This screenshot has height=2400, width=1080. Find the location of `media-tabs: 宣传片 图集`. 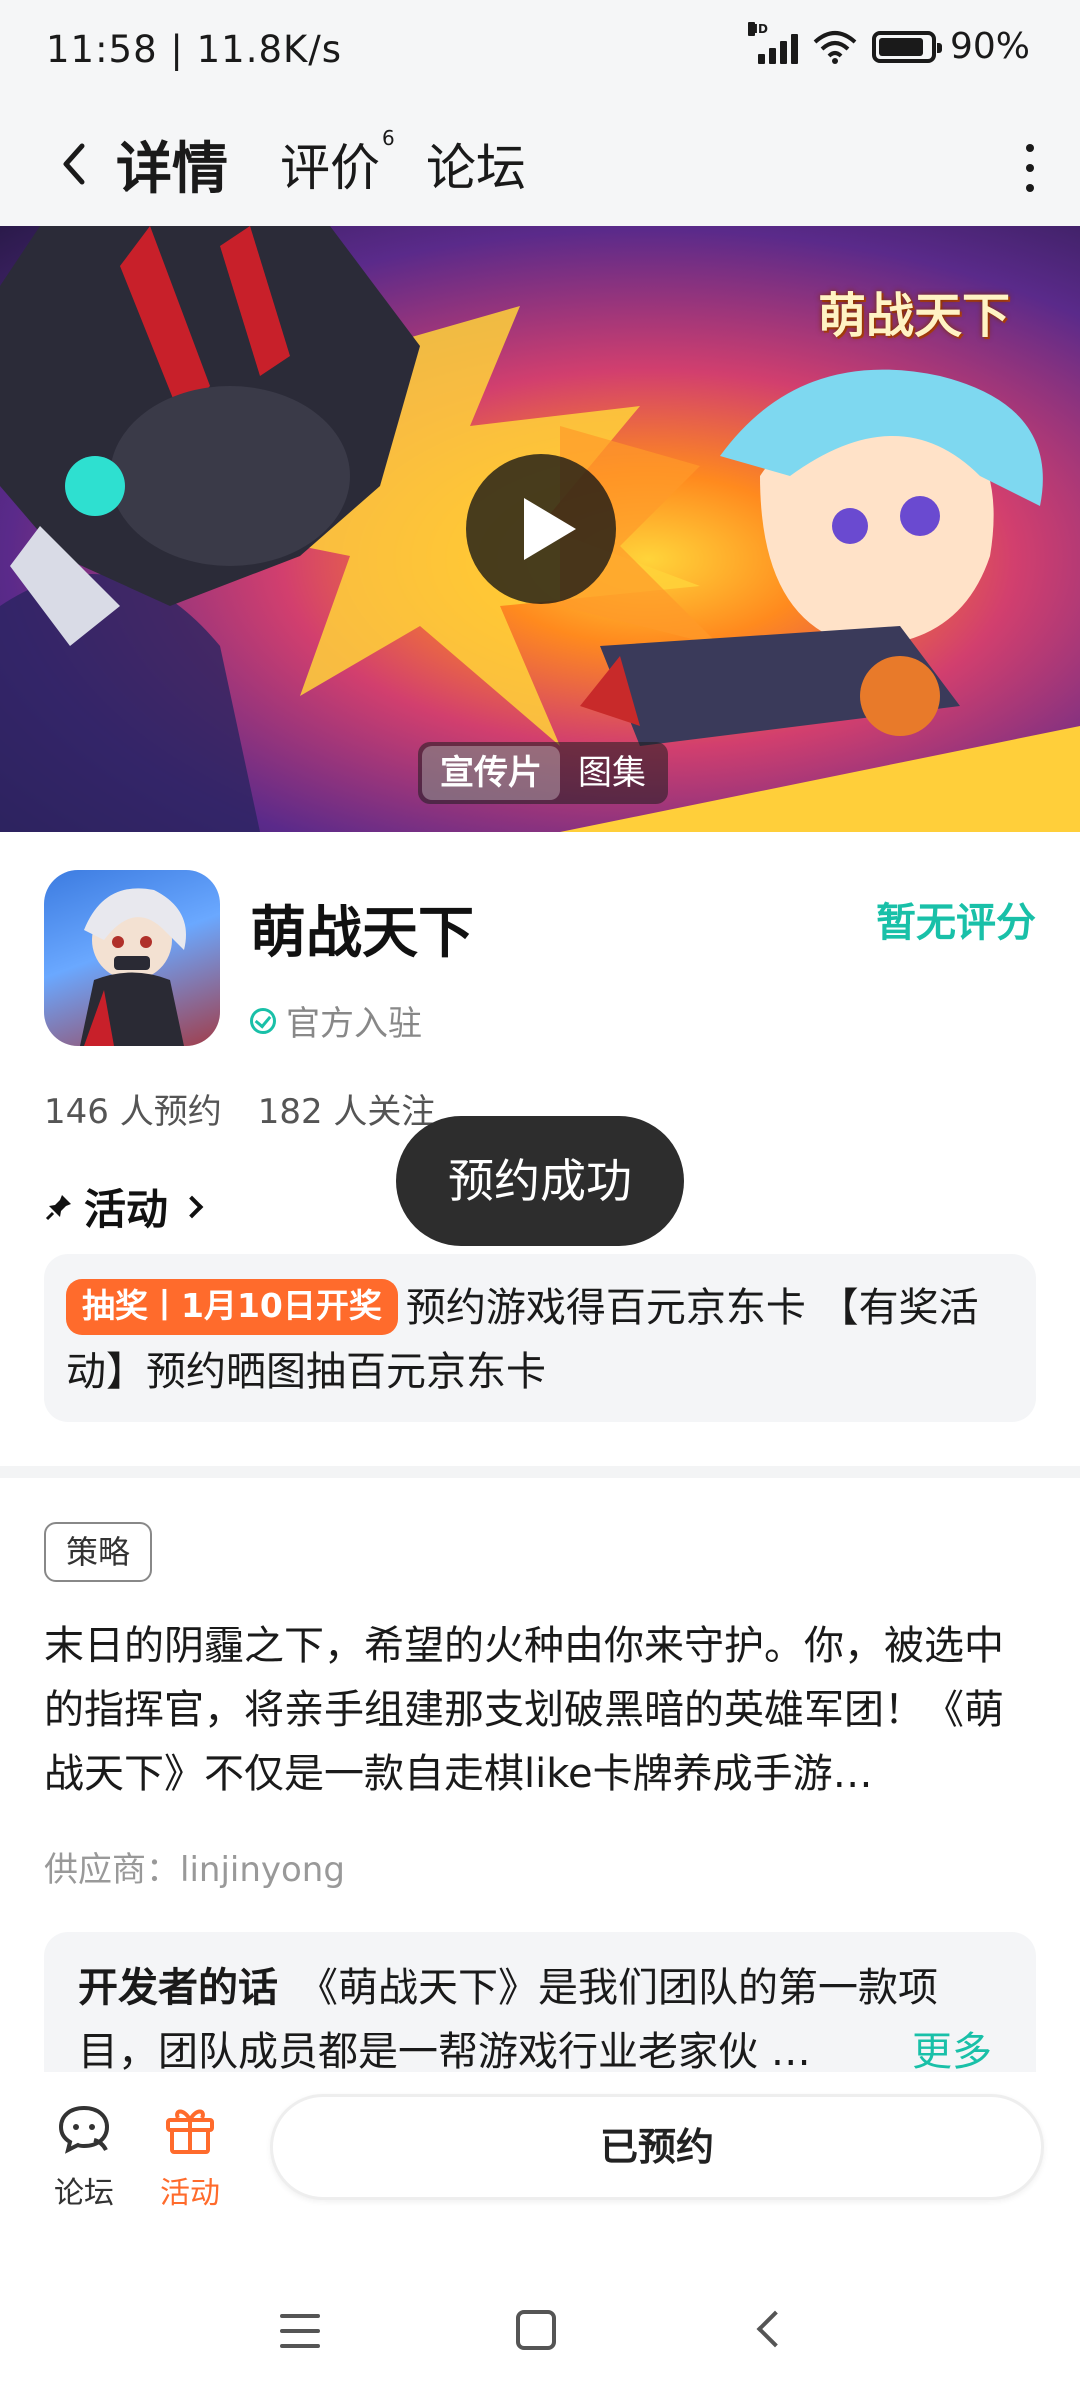

media-tabs: 宣传片 图集 is located at coordinates (543, 773).